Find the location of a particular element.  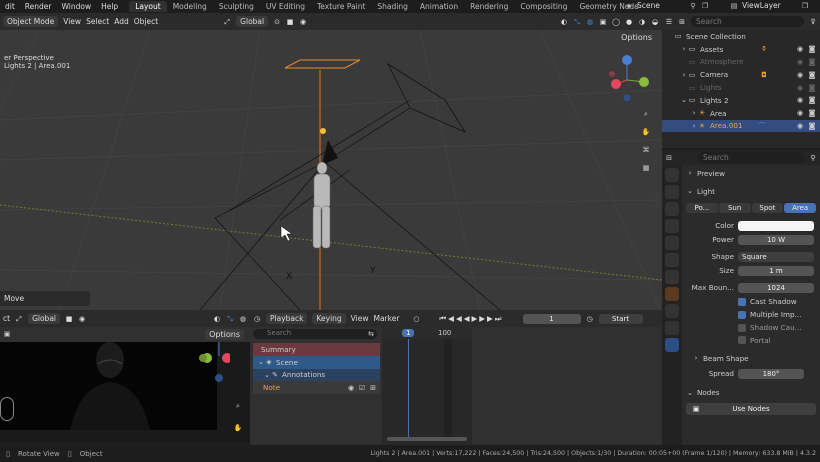

outliner-row-assets: › ▭ Assets ⚱ ◉ ◙ is located at coordinates (741, 49).